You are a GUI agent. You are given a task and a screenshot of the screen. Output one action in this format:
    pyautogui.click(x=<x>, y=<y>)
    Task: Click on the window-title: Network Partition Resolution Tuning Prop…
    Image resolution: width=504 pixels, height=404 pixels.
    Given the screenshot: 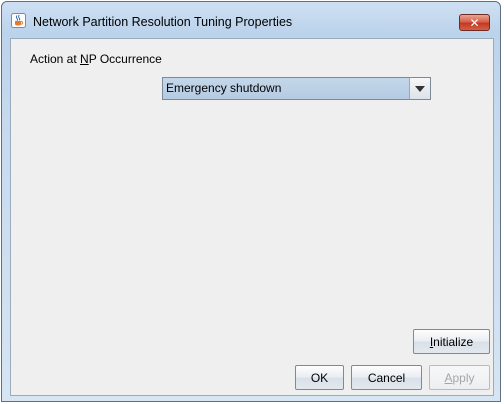 What is the action you would take?
    pyautogui.click(x=163, y=22)
    